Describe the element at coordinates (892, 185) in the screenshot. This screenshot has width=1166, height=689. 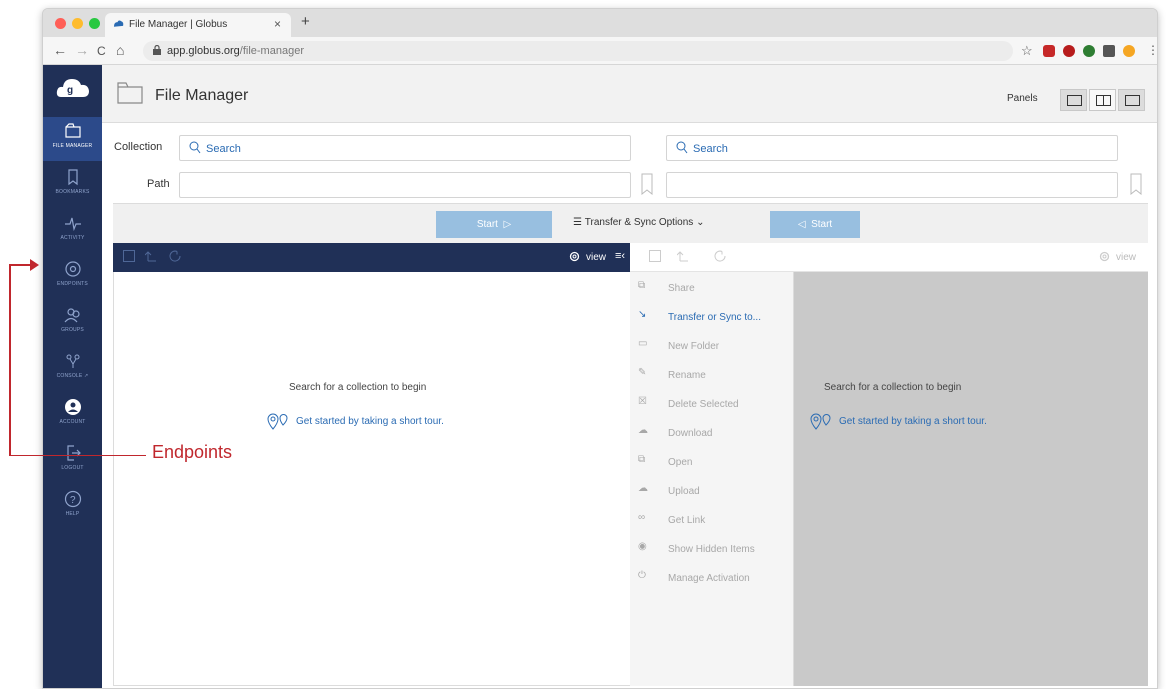
I see `right-path-input` at that location.